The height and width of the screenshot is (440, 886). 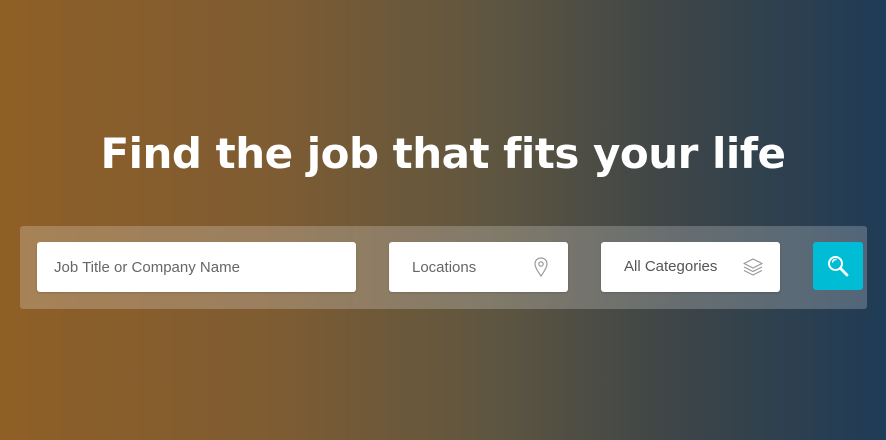 I want to click on keyword-field, so click(x=196, y=267).